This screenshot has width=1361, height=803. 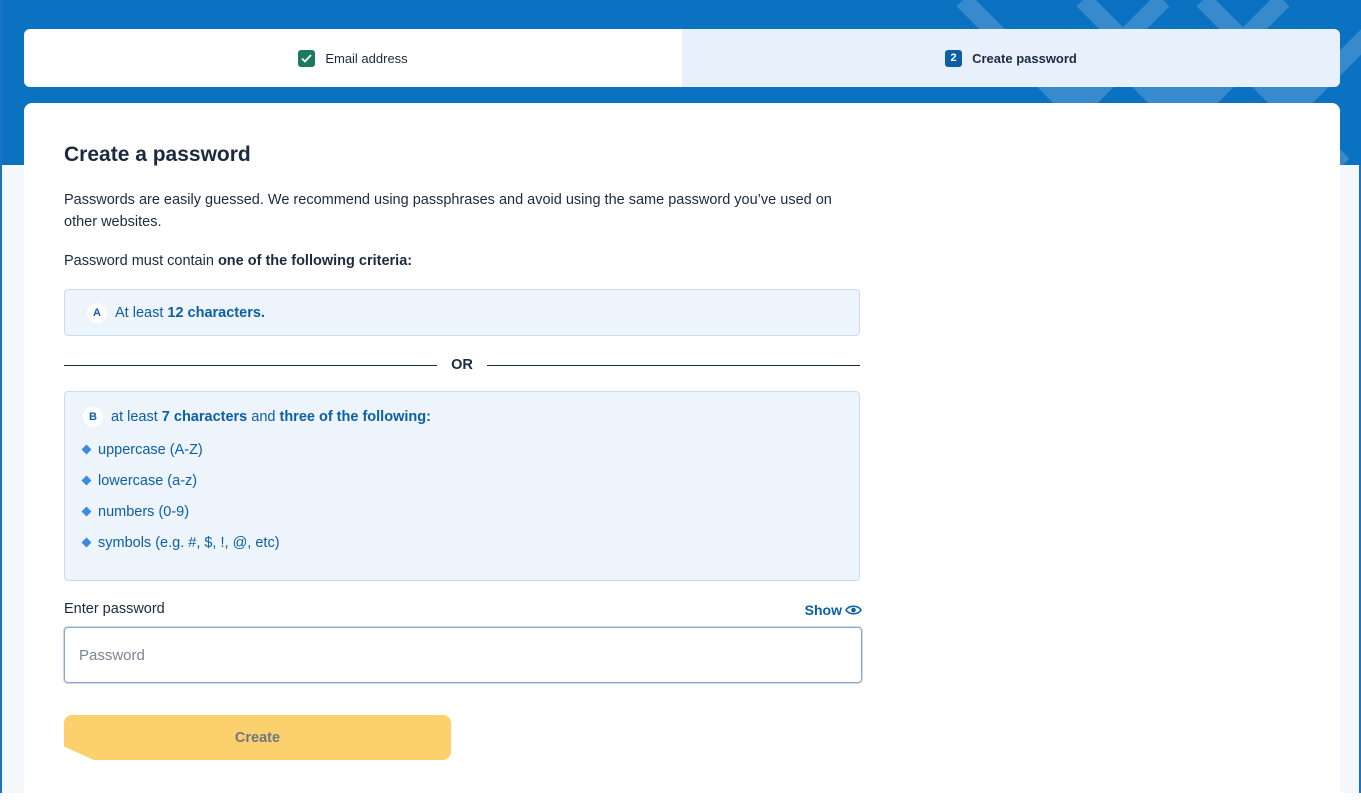 What do you see at coordinates (189, 542) in the screenshot?
I see `requirement-text: symbols (e.g. #, $, !, @, etc)` at bounding box center [189, 542].